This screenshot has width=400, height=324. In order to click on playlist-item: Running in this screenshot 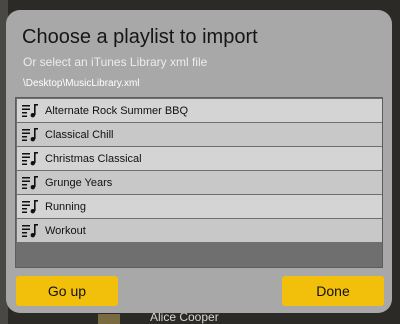, I will do `click(199, 206)`.